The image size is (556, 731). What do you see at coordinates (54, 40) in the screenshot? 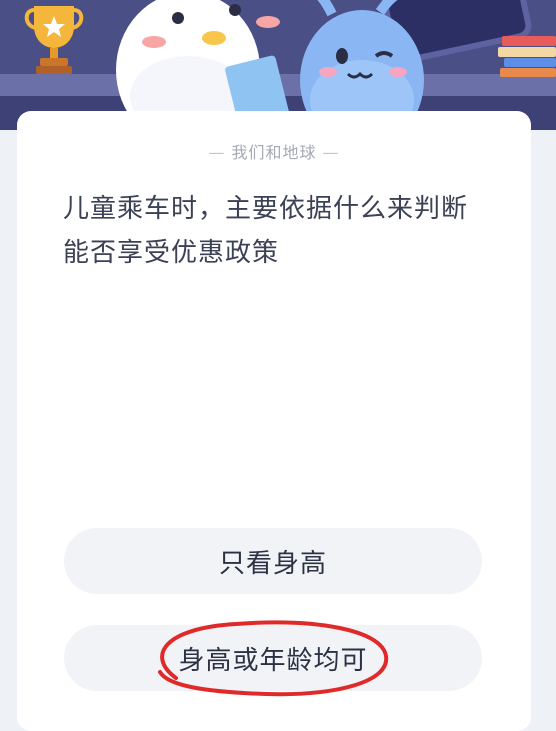
I see `trophy-icon` at bounding box center [54, 40].